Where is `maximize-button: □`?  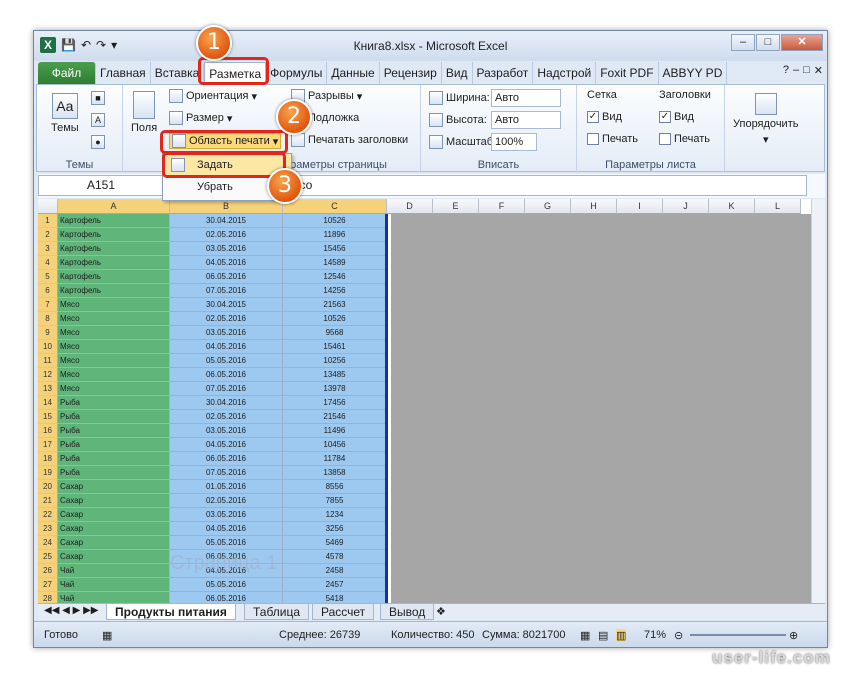 maximize-button: □ is located at coordinates (768, 42).